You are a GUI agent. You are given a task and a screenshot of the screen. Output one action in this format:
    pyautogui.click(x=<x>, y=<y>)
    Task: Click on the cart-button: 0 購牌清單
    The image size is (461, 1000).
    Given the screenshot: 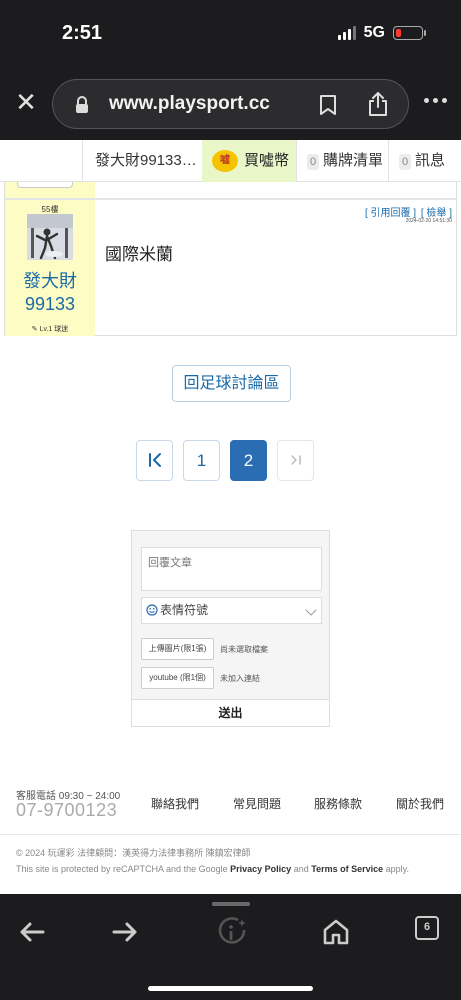 What is the action you would take?
    pyautogui.click(x=342, y=161)
    